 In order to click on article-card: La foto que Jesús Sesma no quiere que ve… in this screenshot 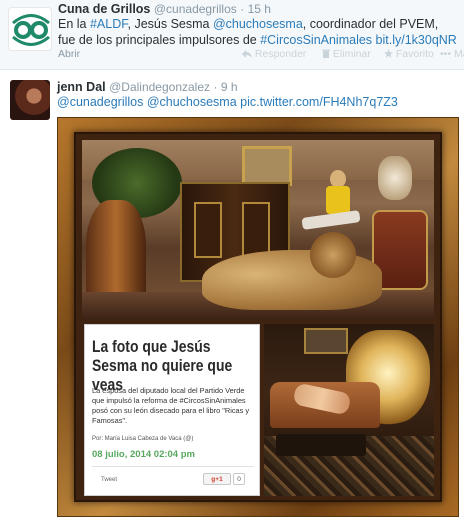, I will do `click(172, 410)`.